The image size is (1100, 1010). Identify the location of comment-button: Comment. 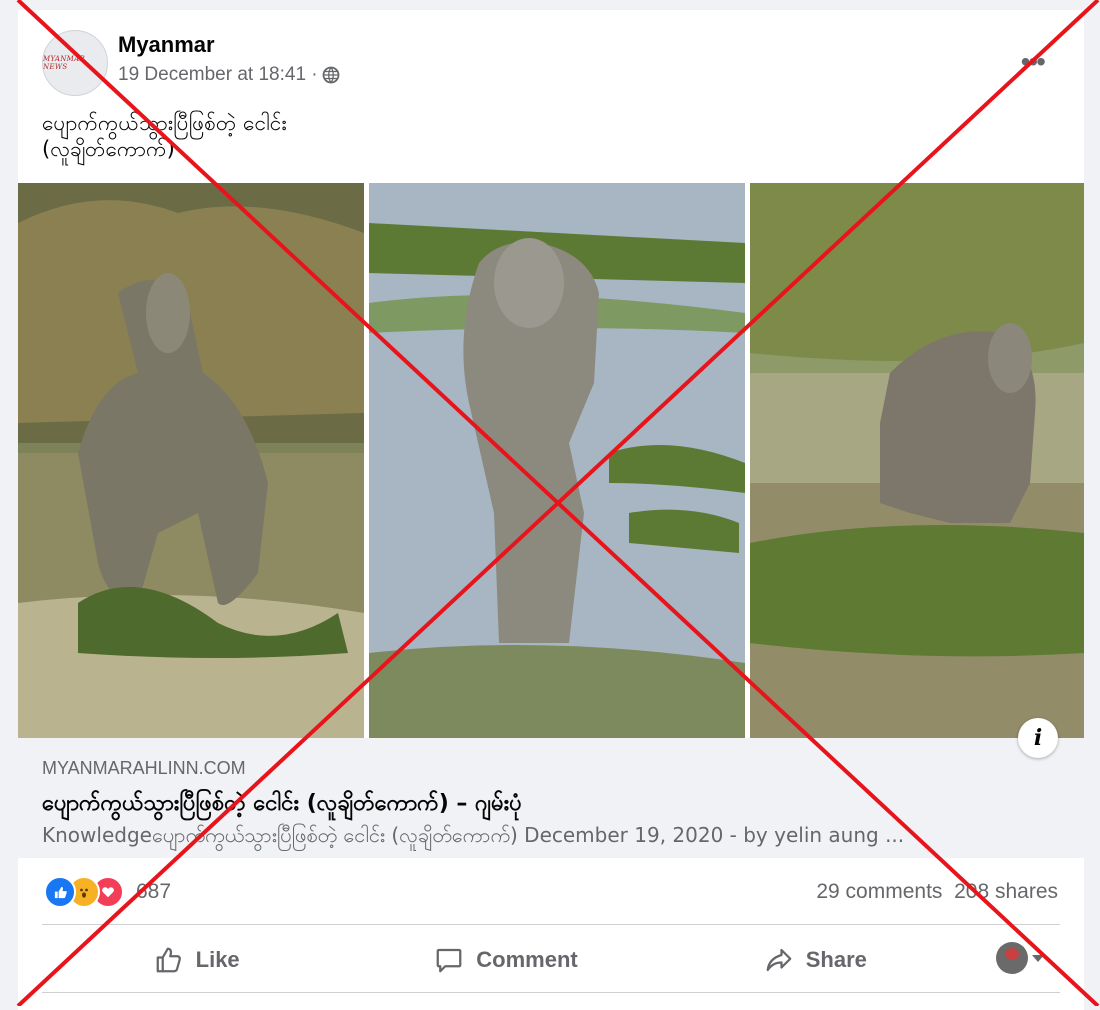
(505, 960).